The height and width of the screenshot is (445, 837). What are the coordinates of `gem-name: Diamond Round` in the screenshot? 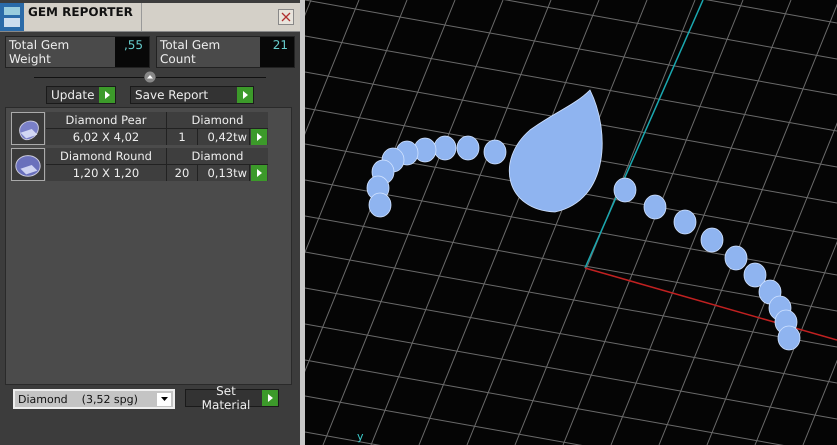 It's located at (106, 156).